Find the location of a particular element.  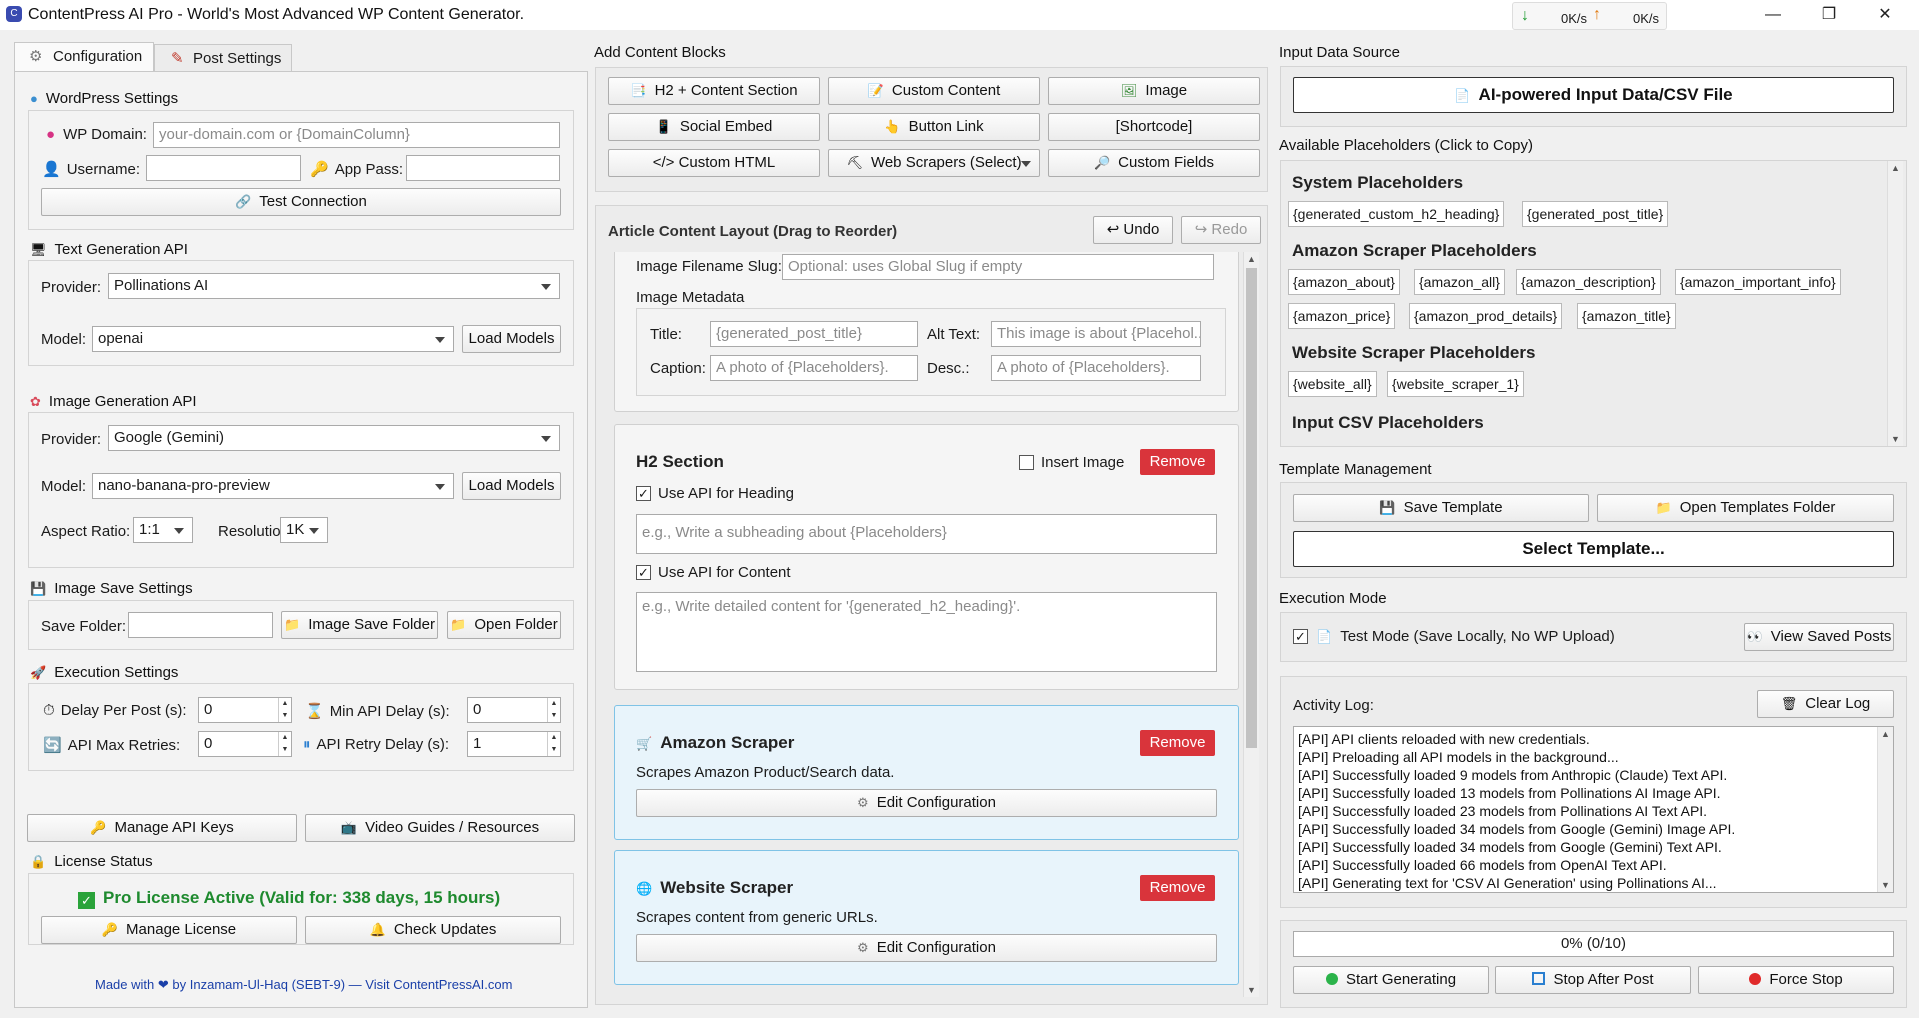

view-saved-posts-button: 👀 View Saved Posts is located at coordinates (1819, 637).